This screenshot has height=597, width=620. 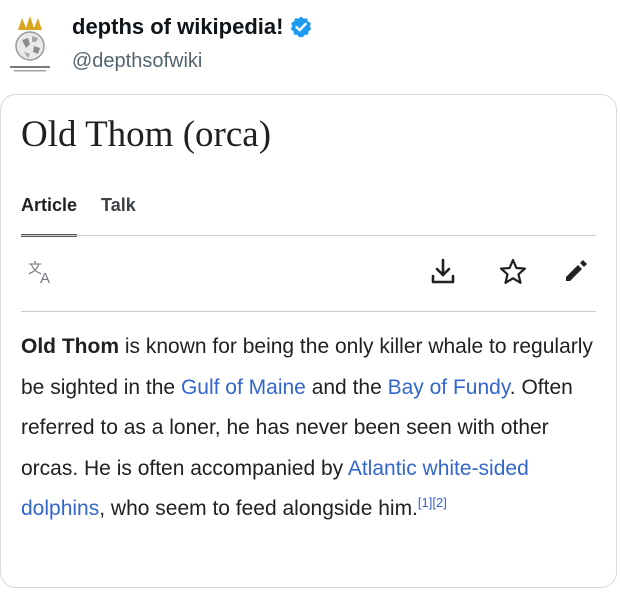 I want to click on tab-talk: Talk, so click(x=118, y=211).